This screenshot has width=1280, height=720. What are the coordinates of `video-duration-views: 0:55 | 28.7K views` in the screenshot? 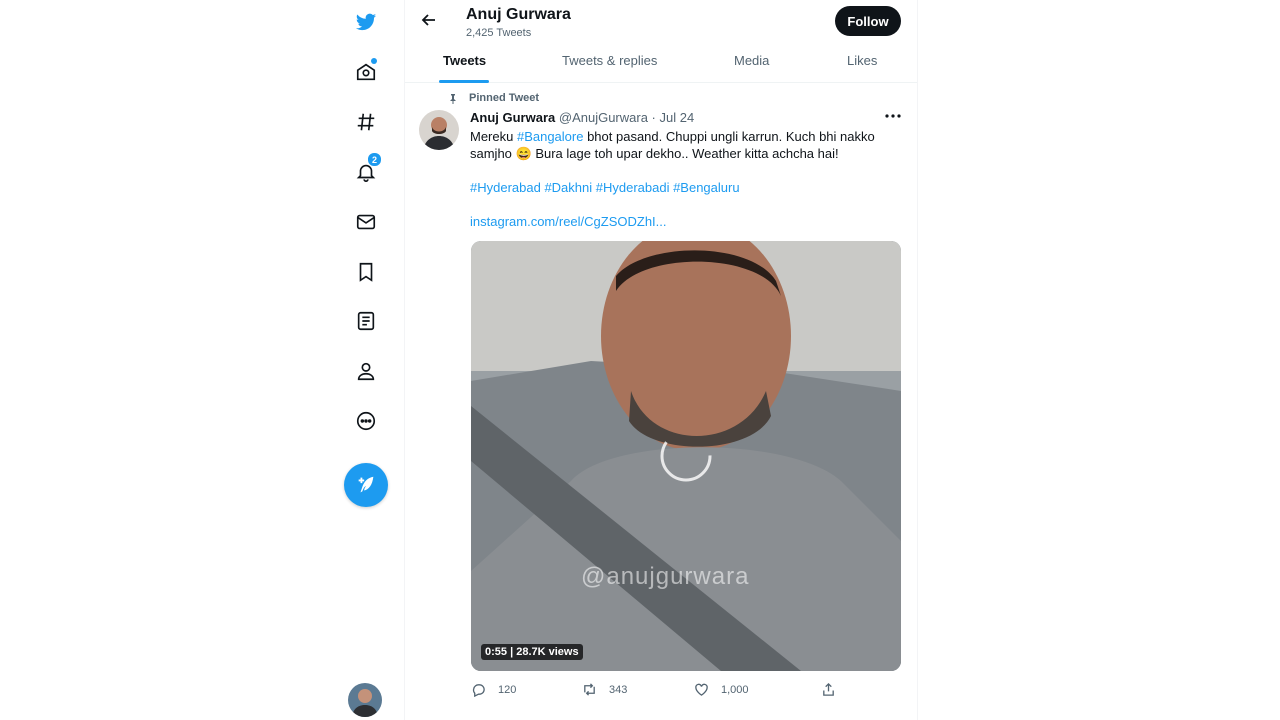 It's located at (532, 652).